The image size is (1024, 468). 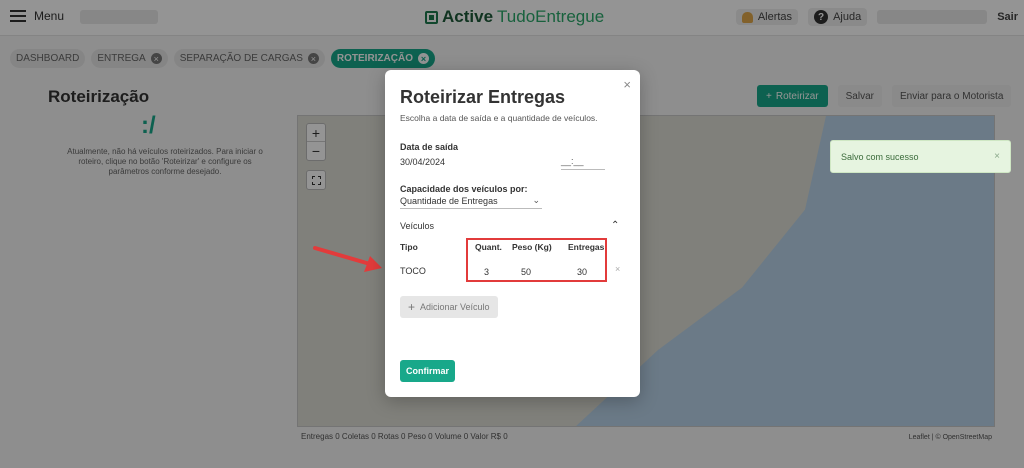 What do you see at coordinates (486, 272) in the screenshot?
I see `vehicle-quant-input: 3` at bounding box center [486, 272].